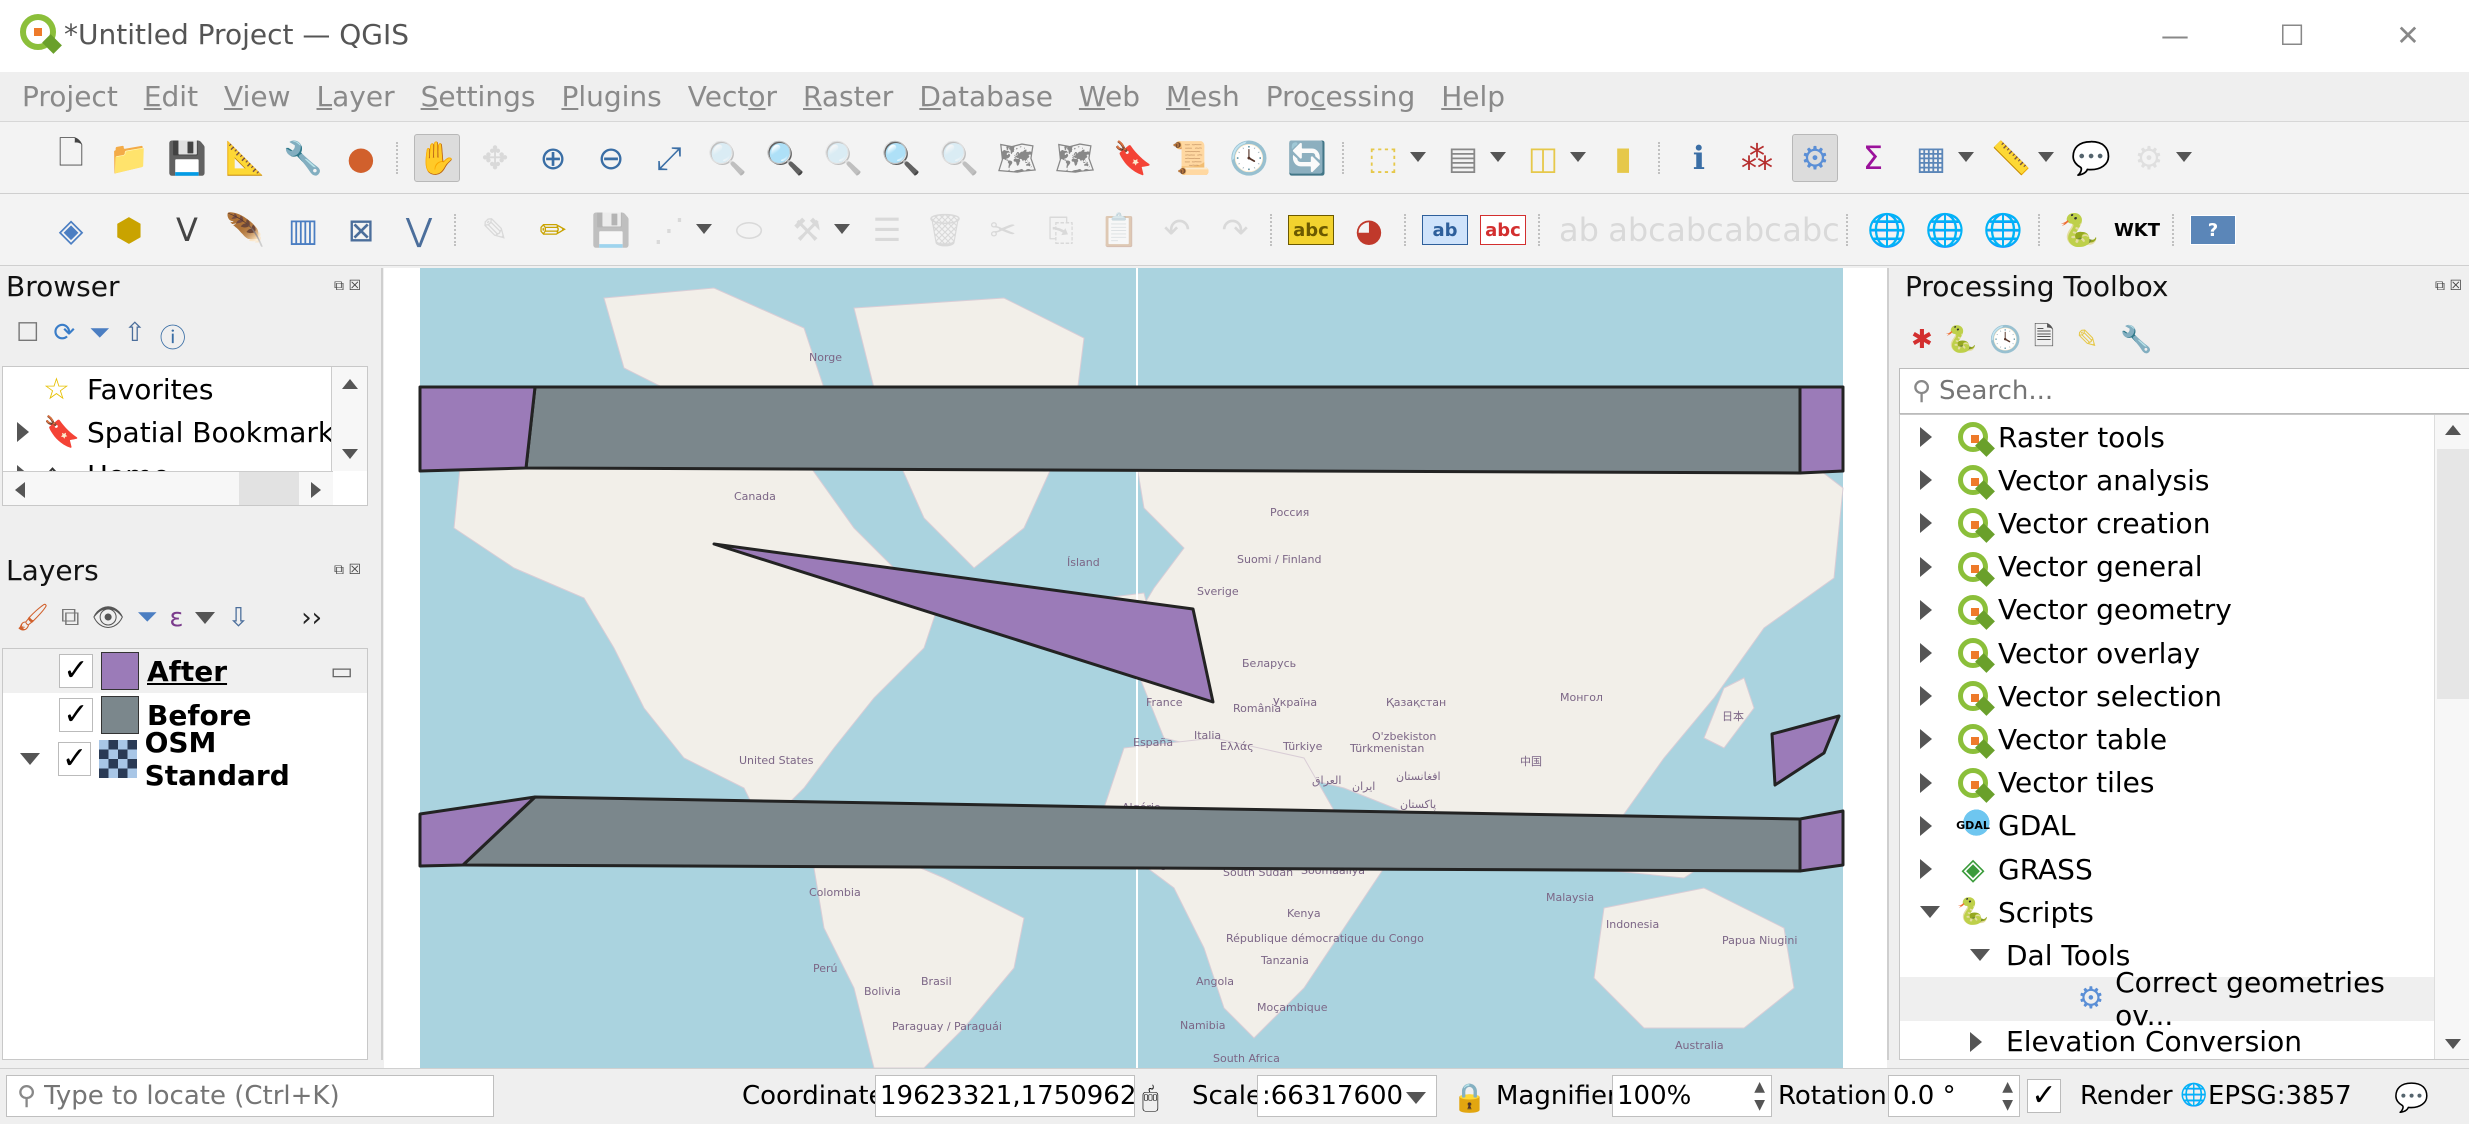 This screenshot has width=2469, height=1124. Describe the element at coordinates (70, 96) in the screenshot. I see `menu-project: Project` at that location.